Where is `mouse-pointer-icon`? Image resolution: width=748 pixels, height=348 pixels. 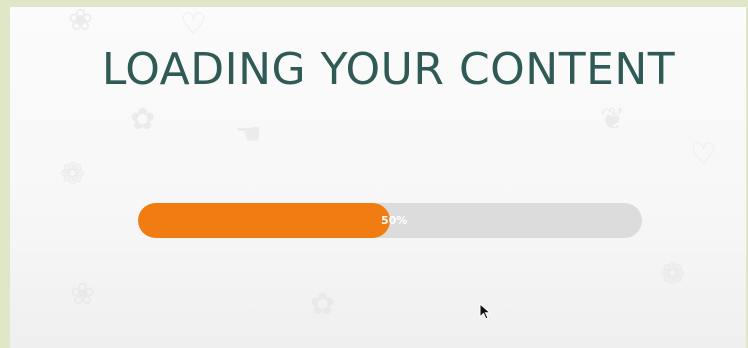 mouse-pointer-icon is located at coordinates (485, 311).